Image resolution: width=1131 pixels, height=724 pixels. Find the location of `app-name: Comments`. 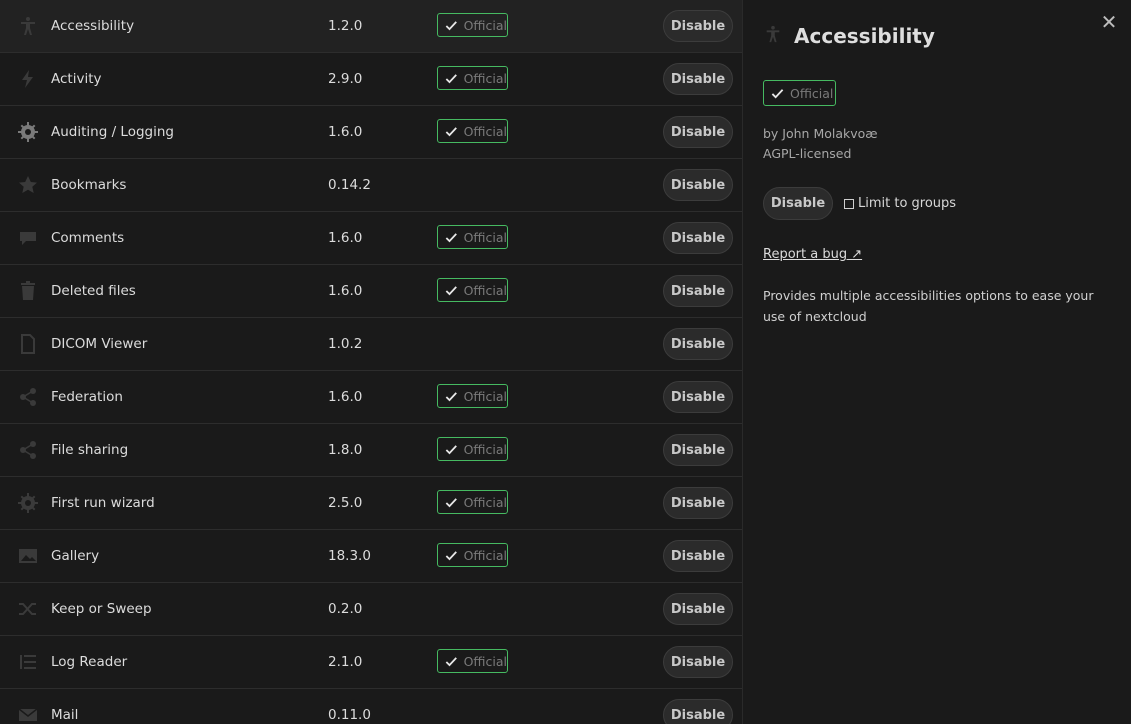

app-name: Comments is located at coordinates (87, 238).